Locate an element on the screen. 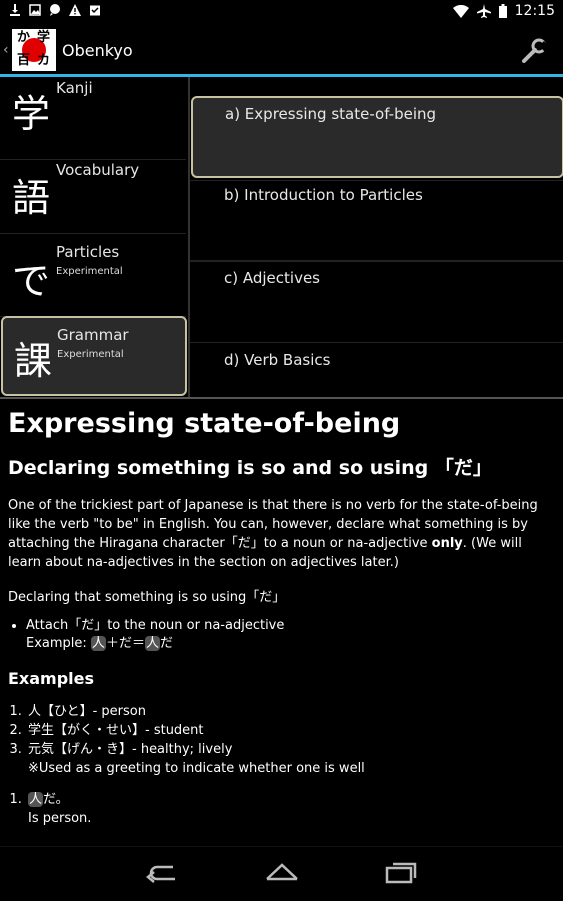  particles-category-glyph: で is located at coordinates (31, 281).